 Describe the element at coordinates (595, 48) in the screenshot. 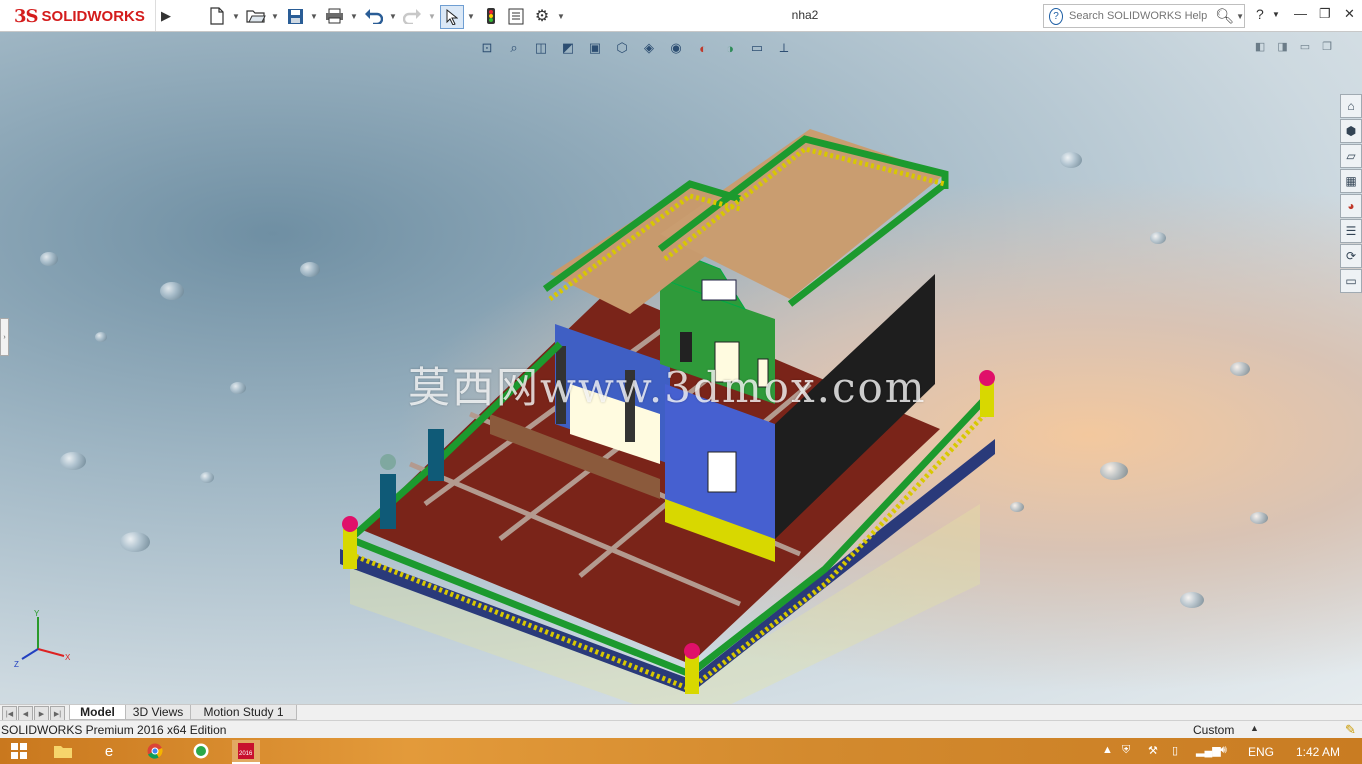

I see `dynamic-annotation-icon: ▣` at that location.